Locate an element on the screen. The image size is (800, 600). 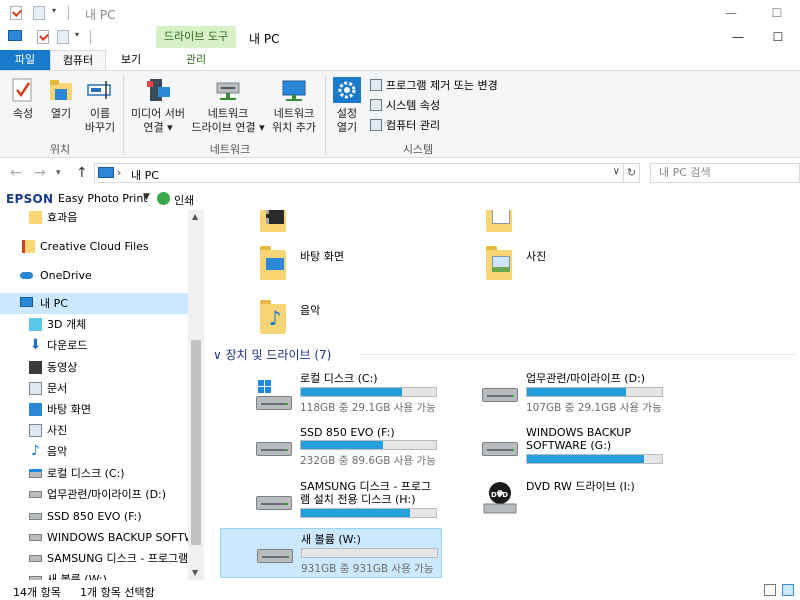
drive-free-space: 232GB 중 89.6GB 사용 가능 is located at coordinates (368, 461).